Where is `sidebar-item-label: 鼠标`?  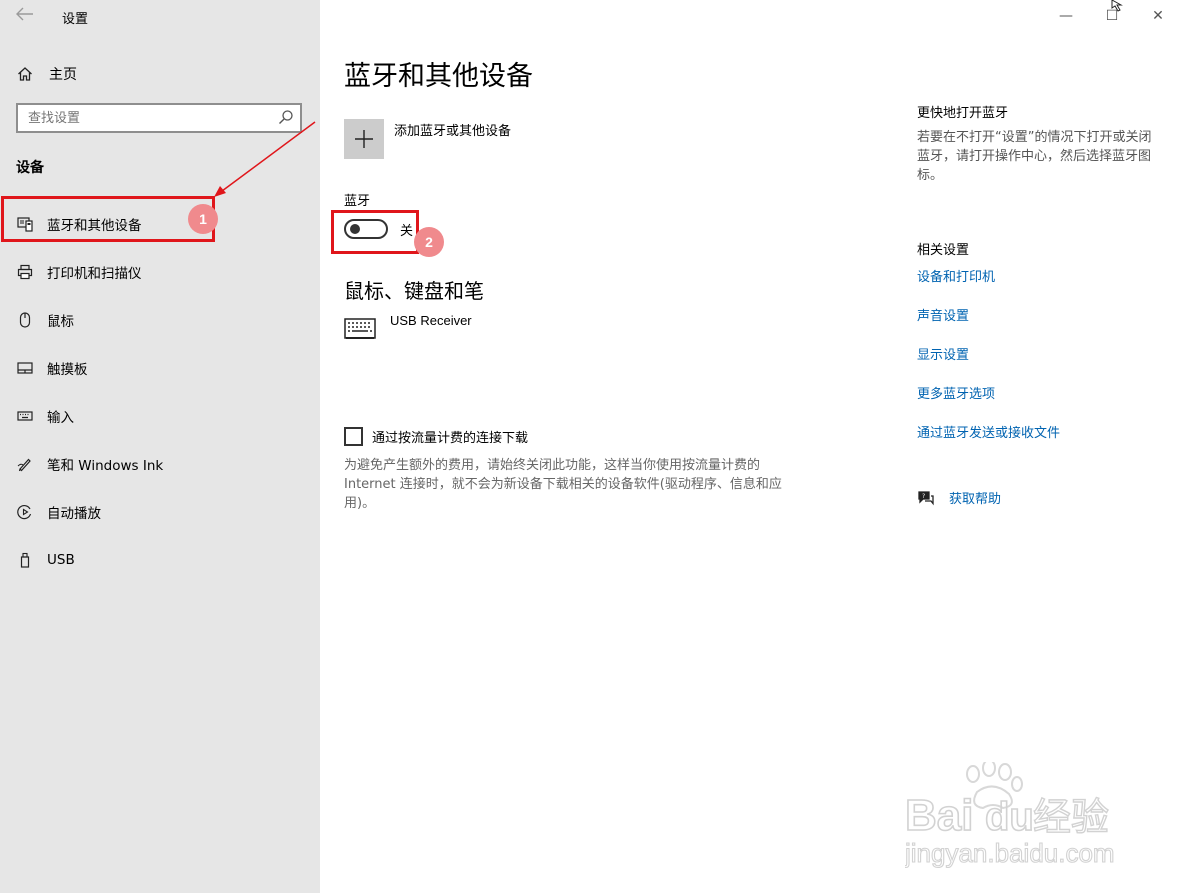
sidebar-item-label: 鼠标 is located at coordinates (60, 322).